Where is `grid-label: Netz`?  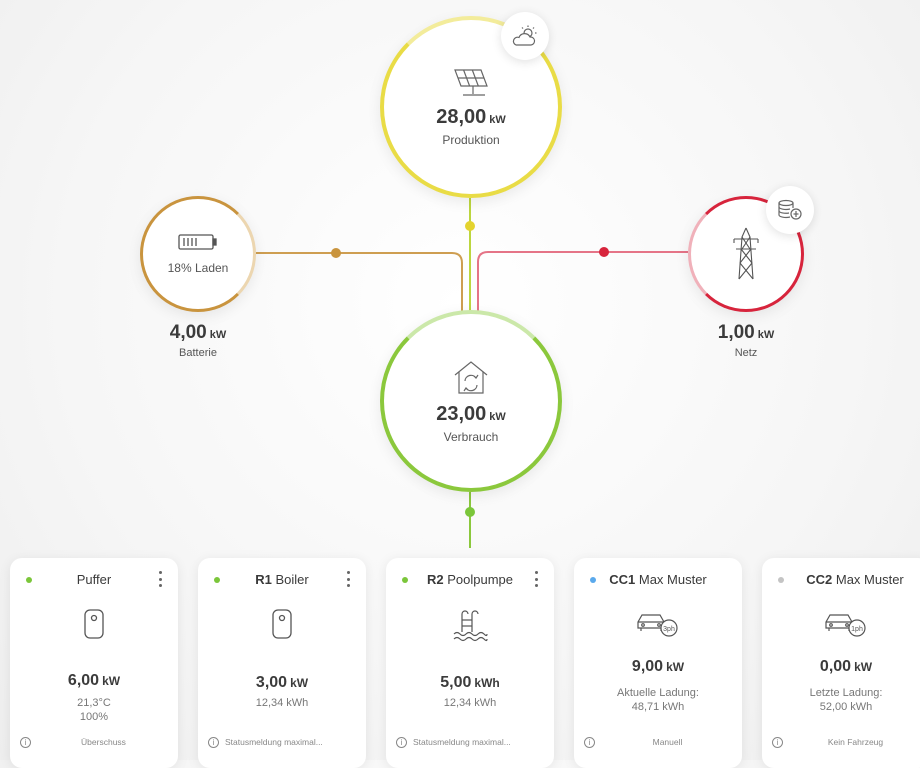
grid-label: Netz is located at coordinates (746, 353).